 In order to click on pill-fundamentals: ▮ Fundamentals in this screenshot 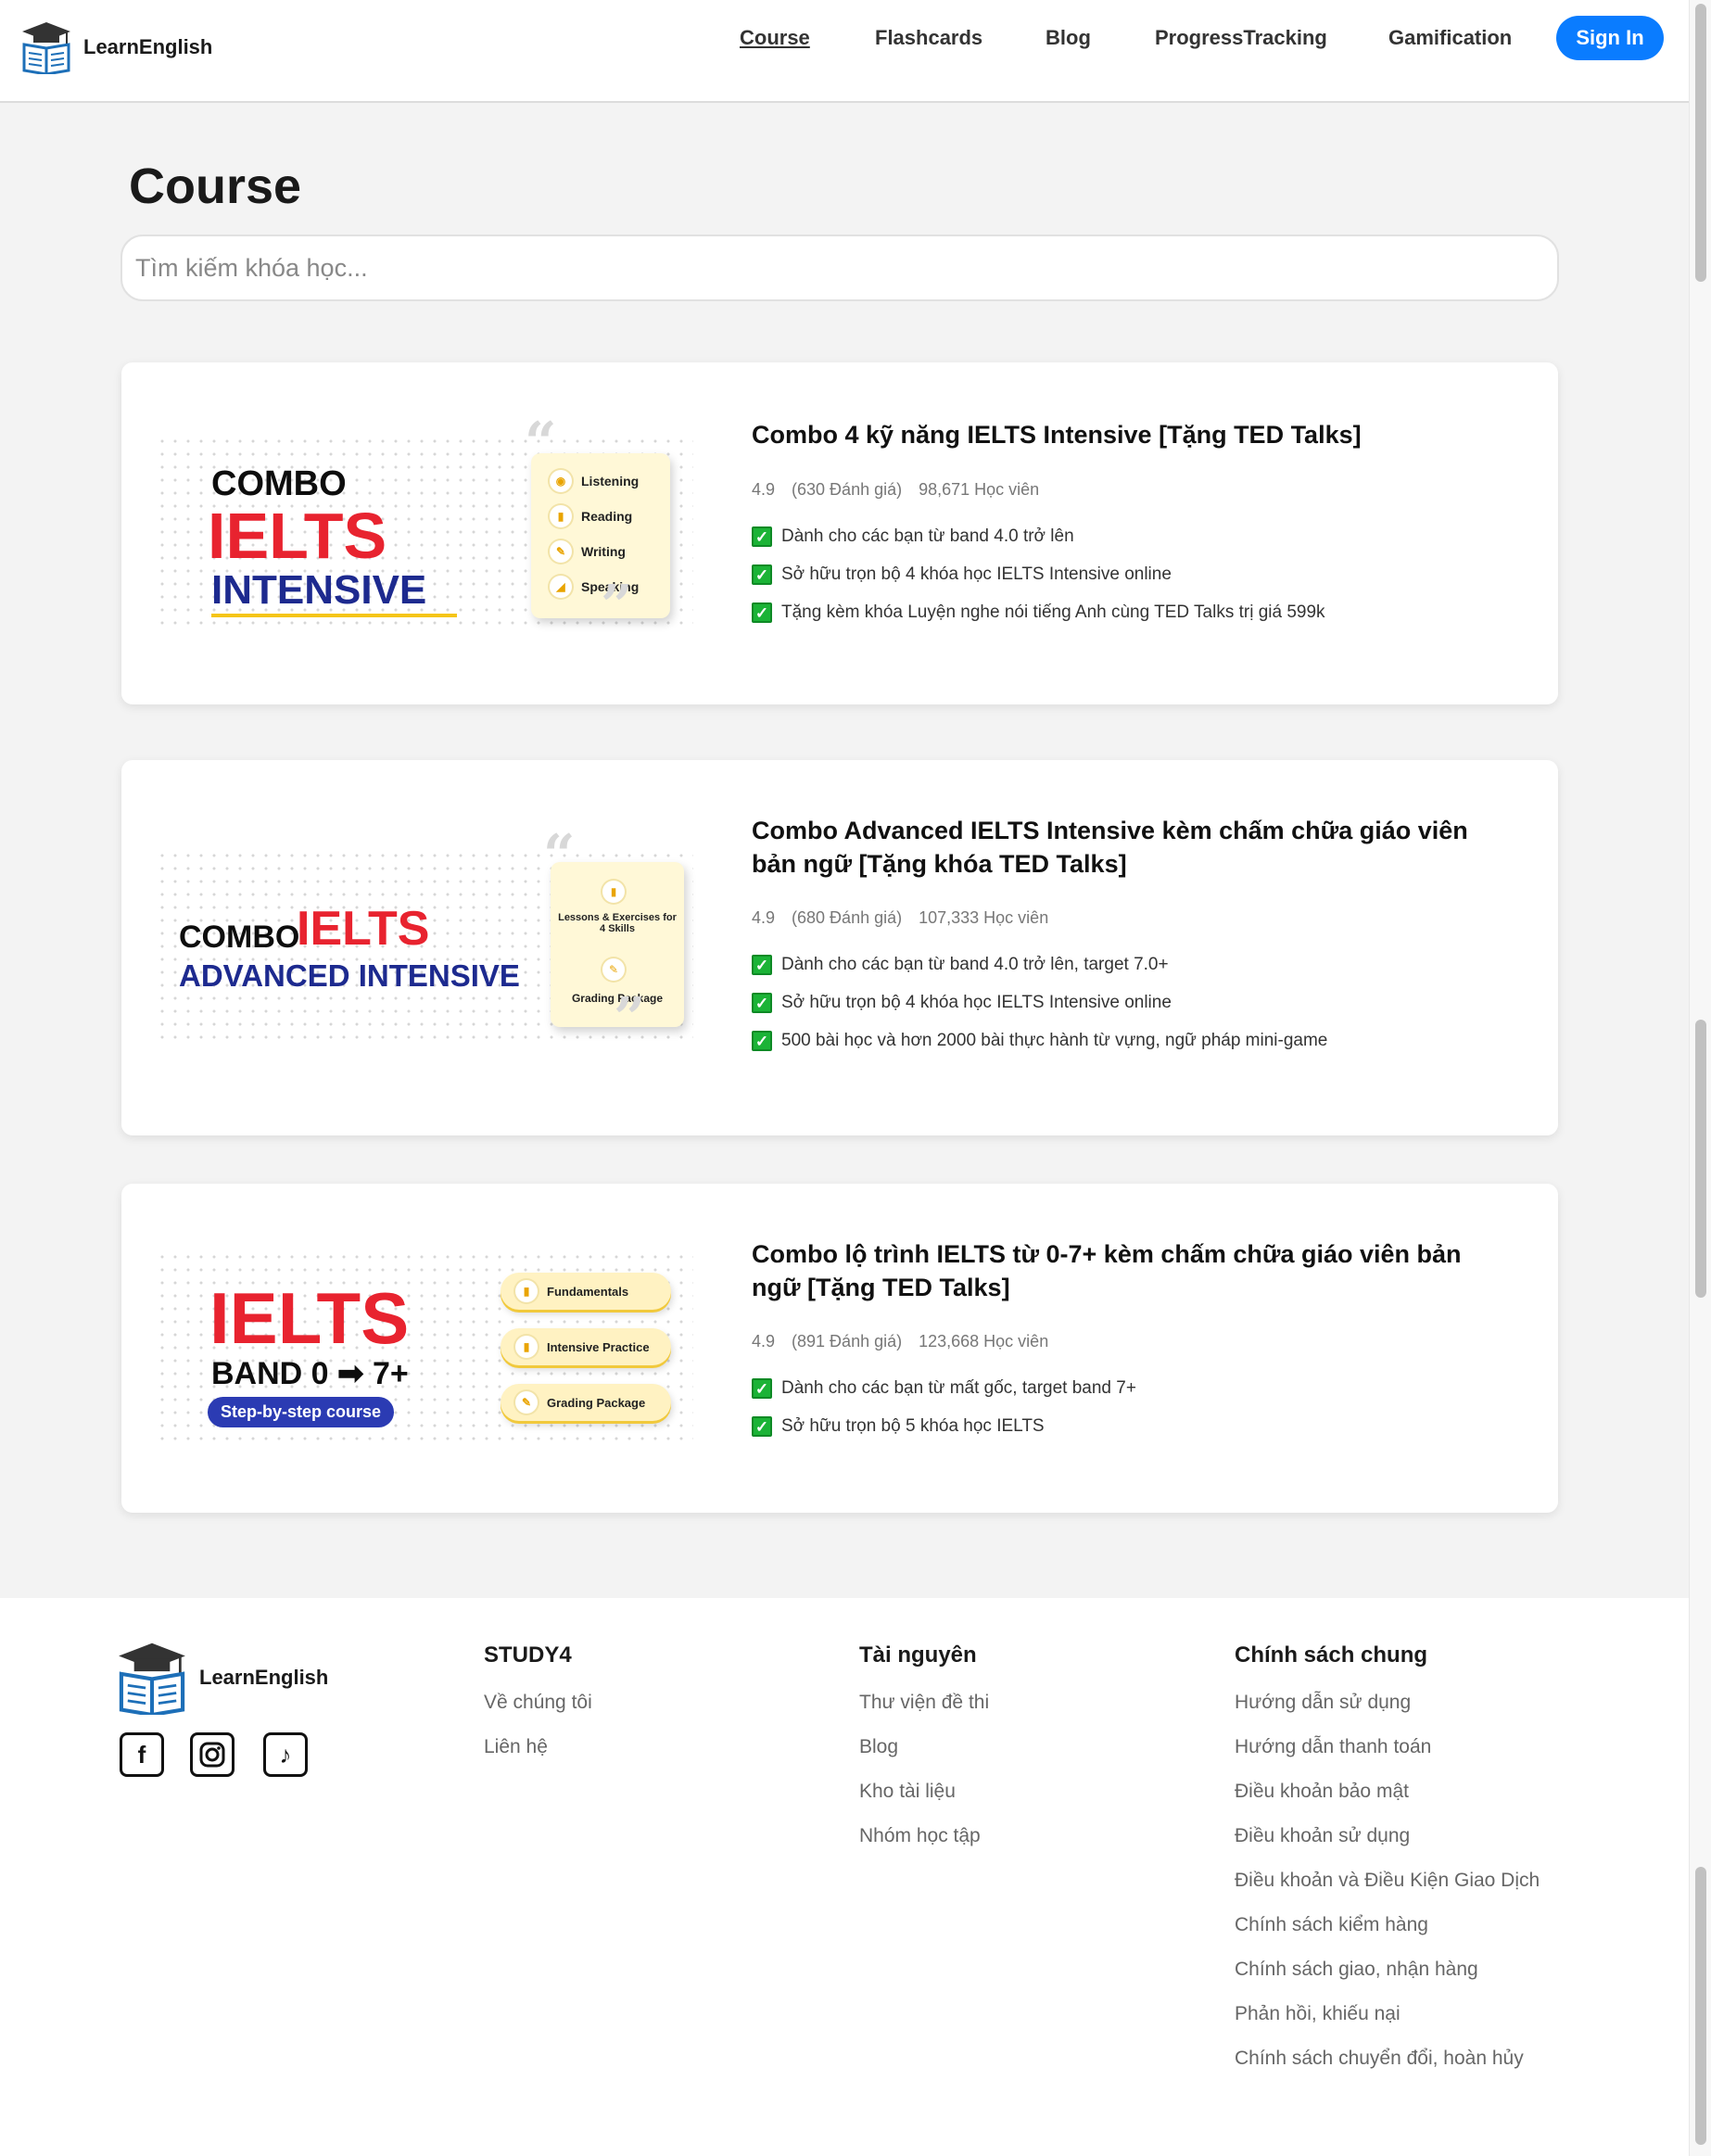, I will do `click(586, 1291)`.